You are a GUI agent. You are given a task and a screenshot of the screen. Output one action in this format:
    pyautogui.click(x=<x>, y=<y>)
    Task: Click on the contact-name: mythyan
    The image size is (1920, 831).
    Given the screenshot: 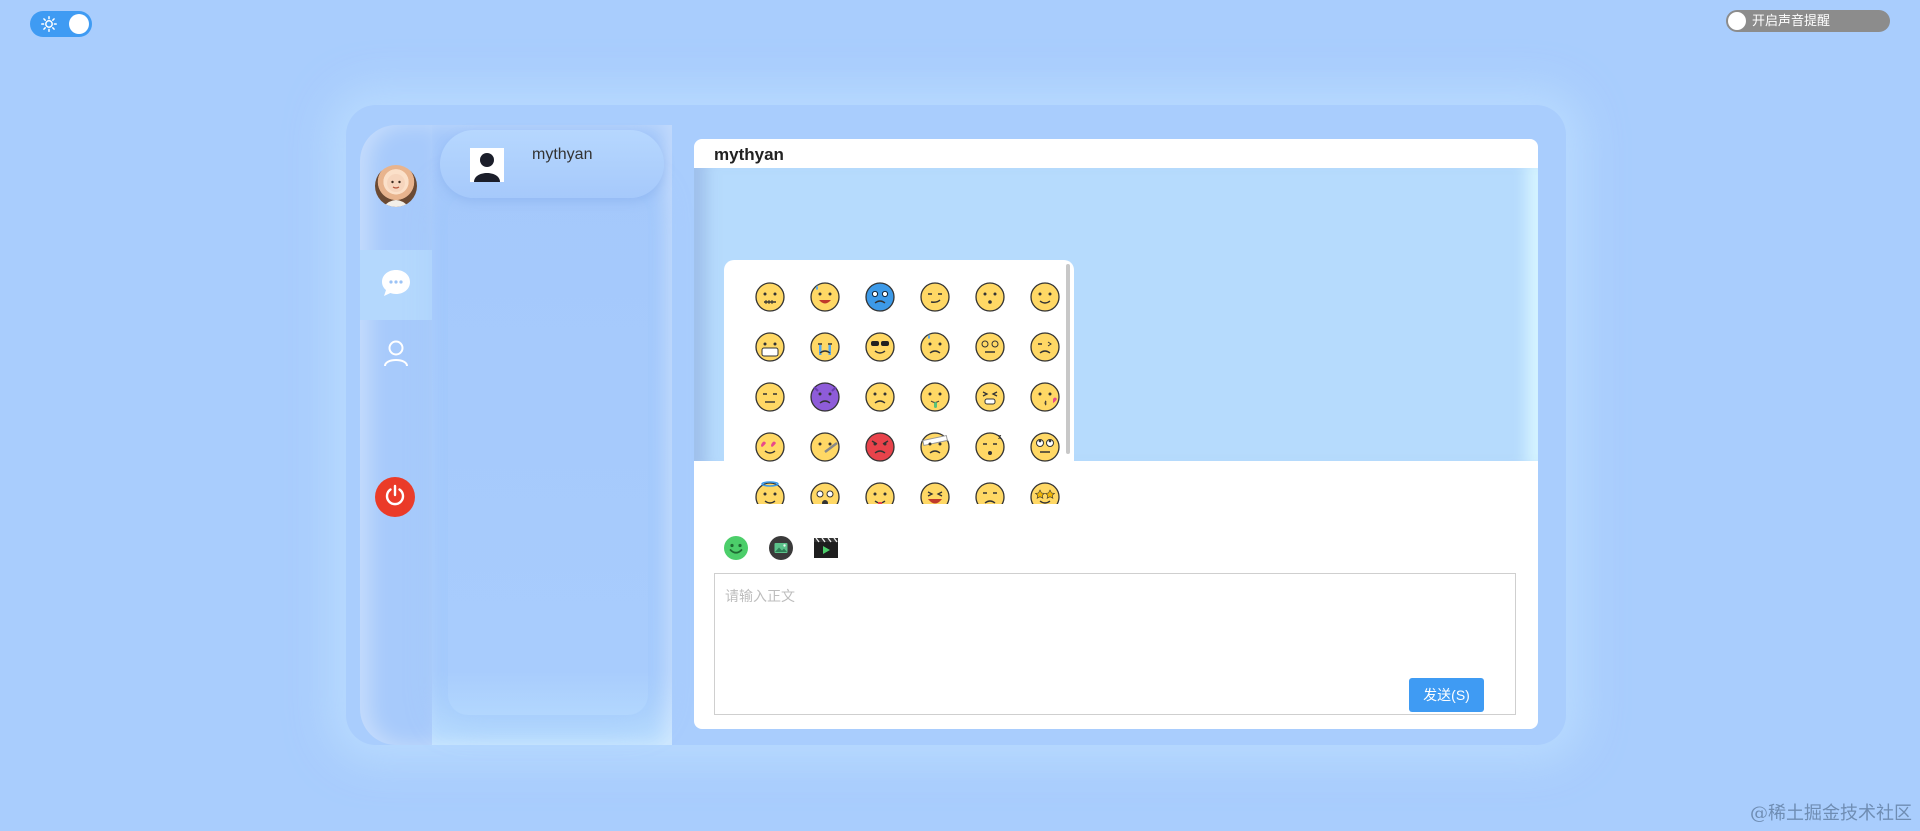 What is the action you would take?
    pyautogui.click(x=562, y=154)
    